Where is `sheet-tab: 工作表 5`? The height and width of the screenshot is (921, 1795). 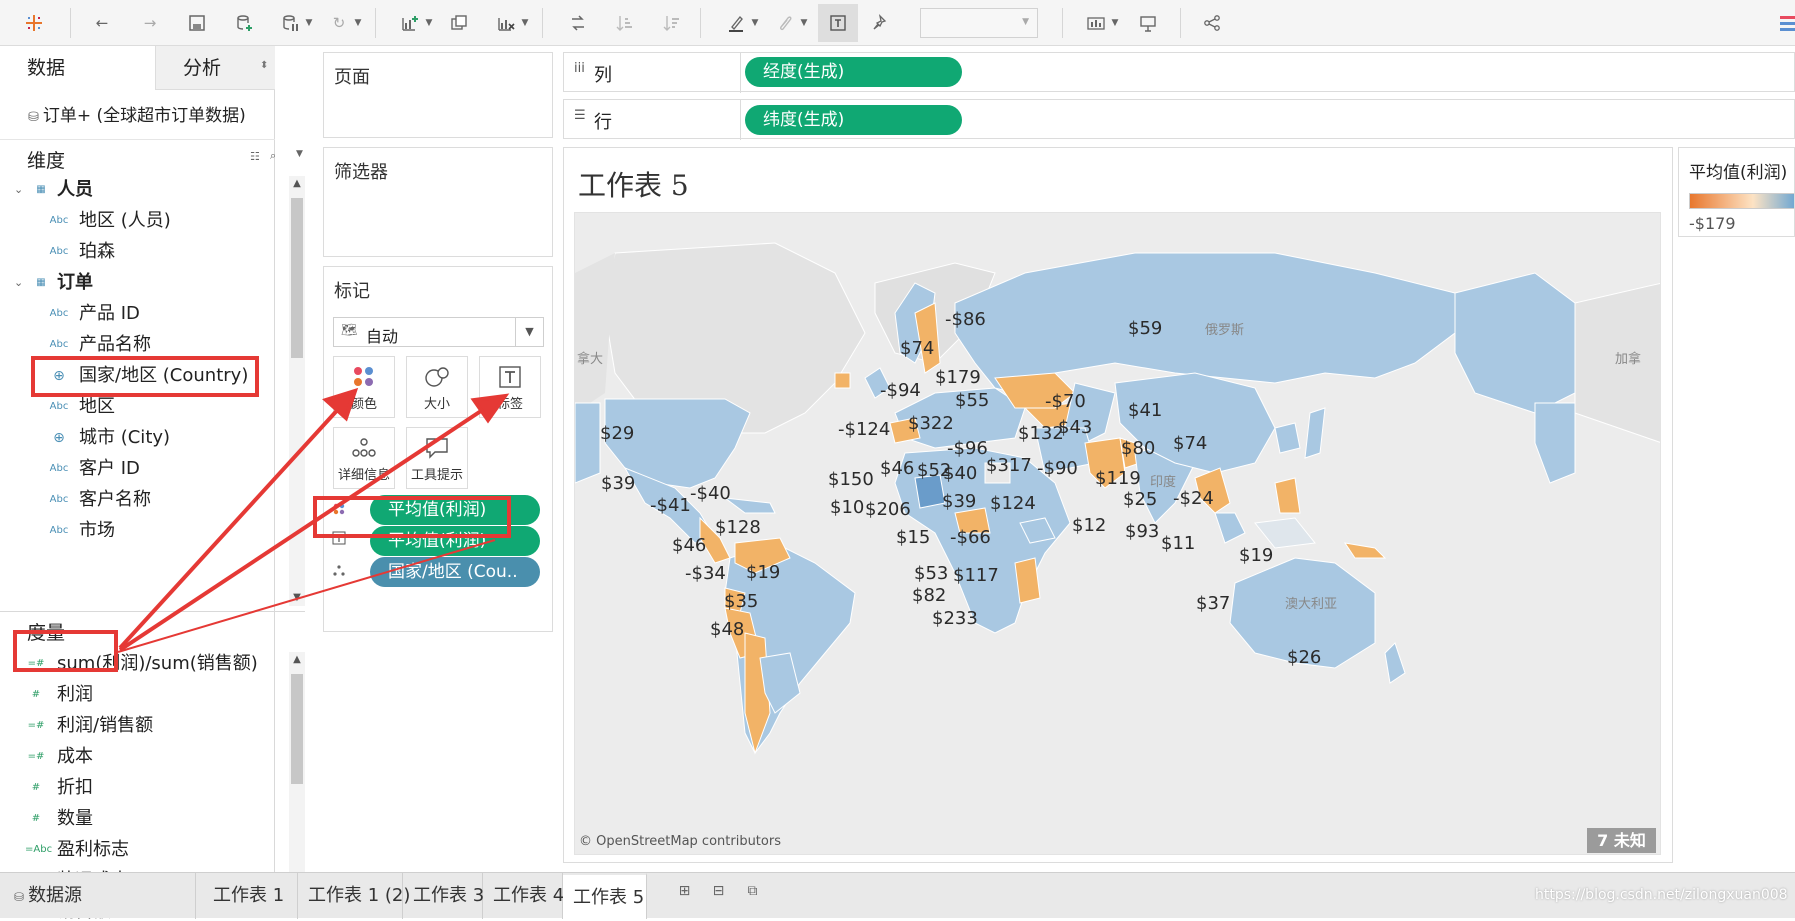
sheet-tab: 工作表 5 is located at coordinates (605, 896).